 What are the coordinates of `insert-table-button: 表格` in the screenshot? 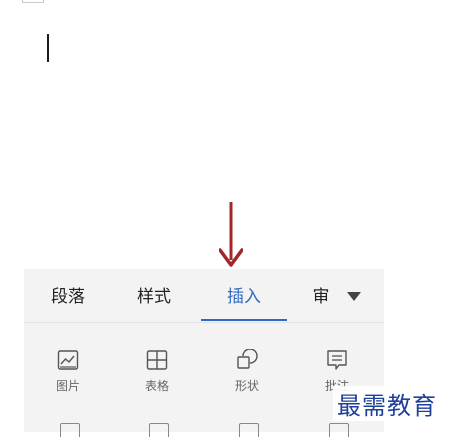 It's located at (157, 371).